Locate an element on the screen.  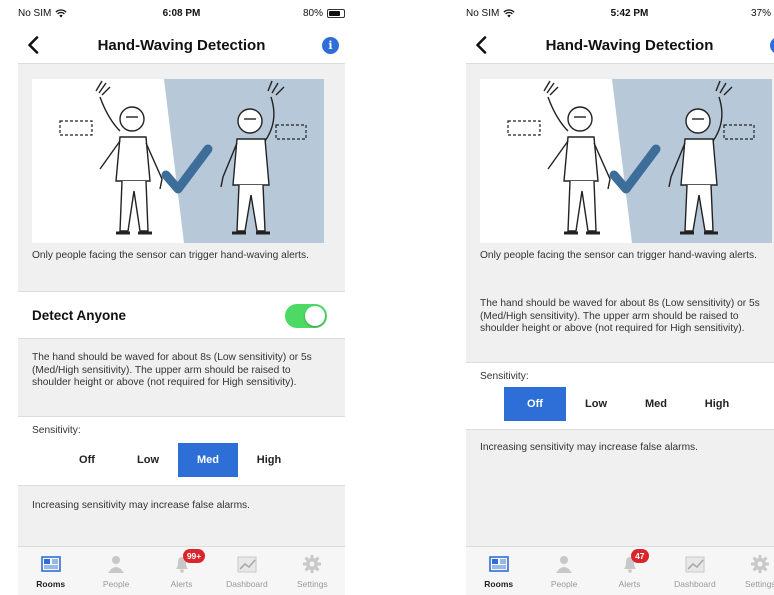
battery-percent: 80% is located at coordinates (312, 13).